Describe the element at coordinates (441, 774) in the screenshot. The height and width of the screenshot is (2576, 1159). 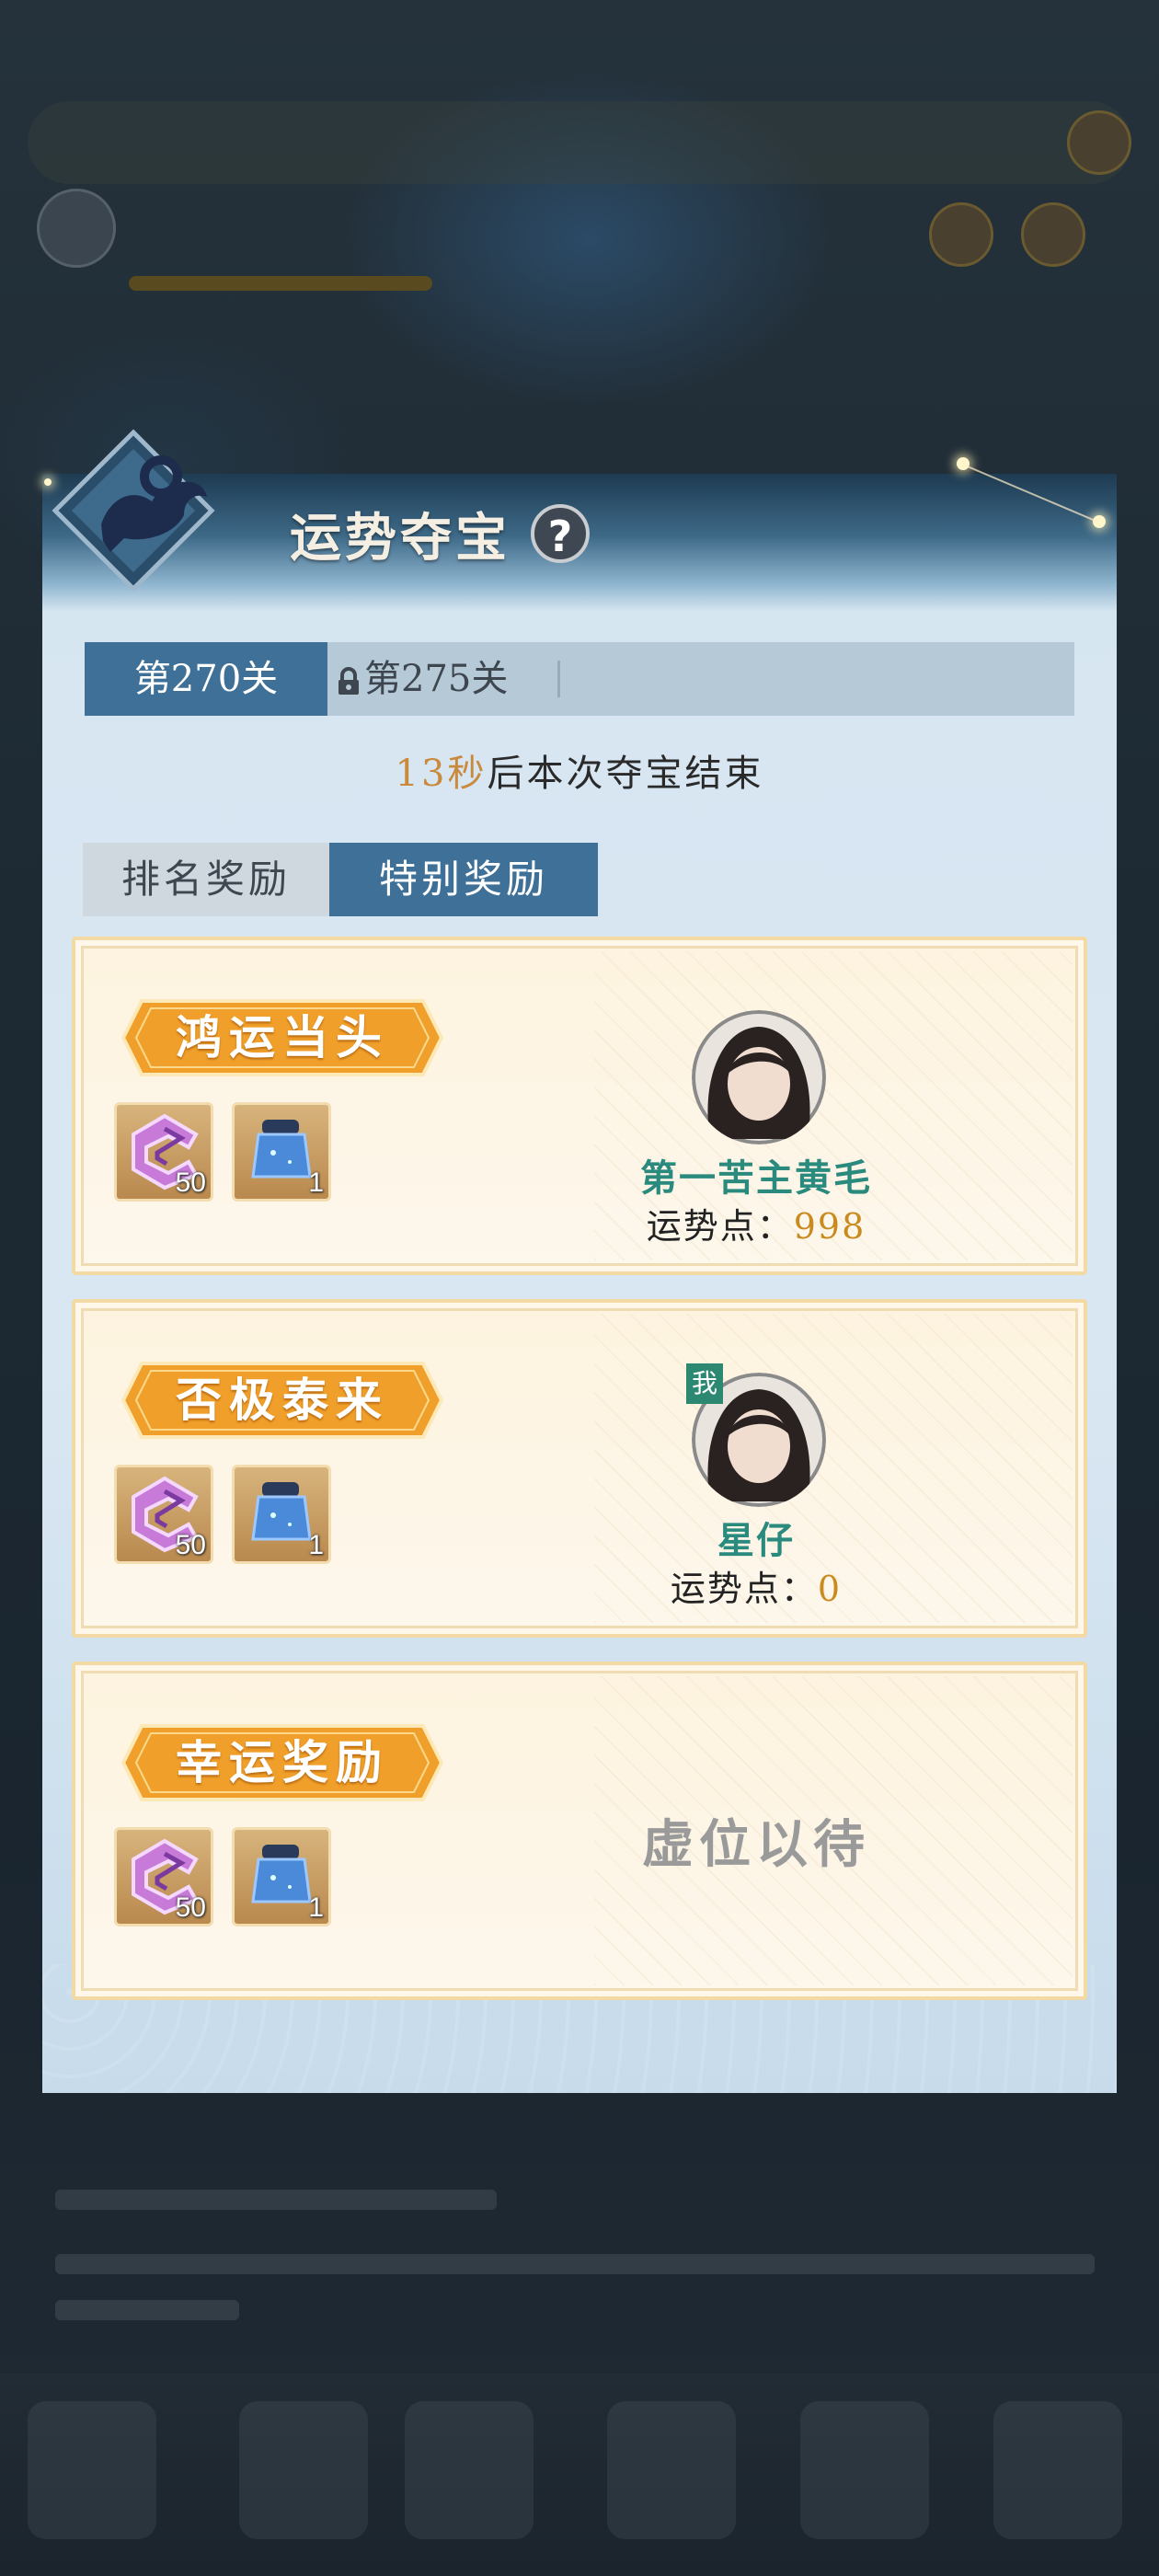
I see `countdown-seconds: 13秒` at that location.